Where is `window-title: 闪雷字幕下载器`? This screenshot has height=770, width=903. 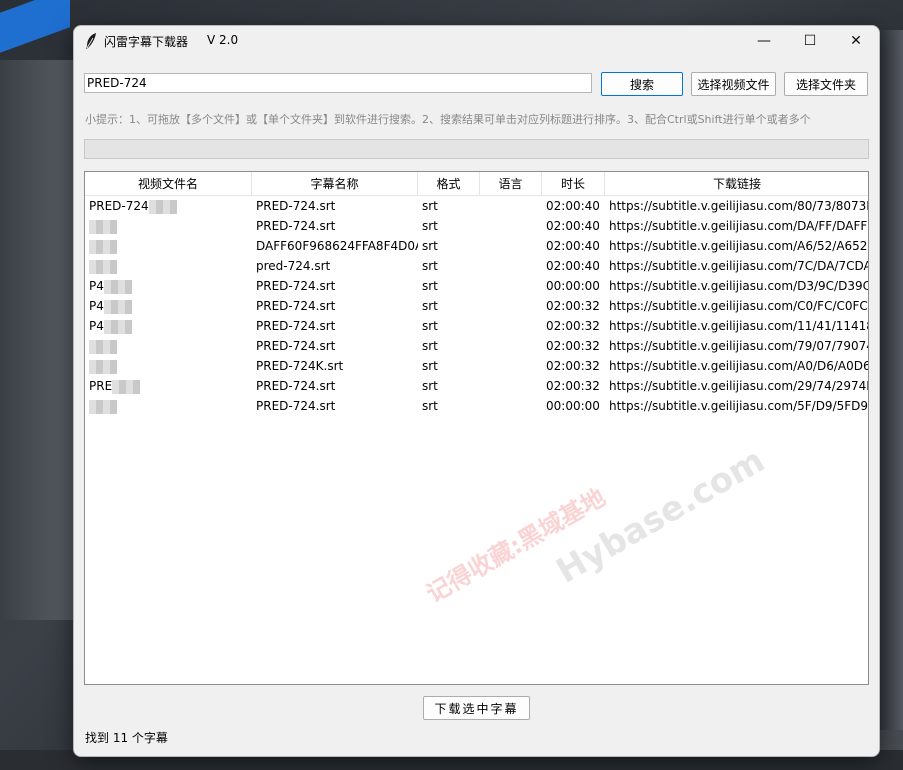 window-title: 闪雷字幕下载器 is located at coordinates (146, 42).